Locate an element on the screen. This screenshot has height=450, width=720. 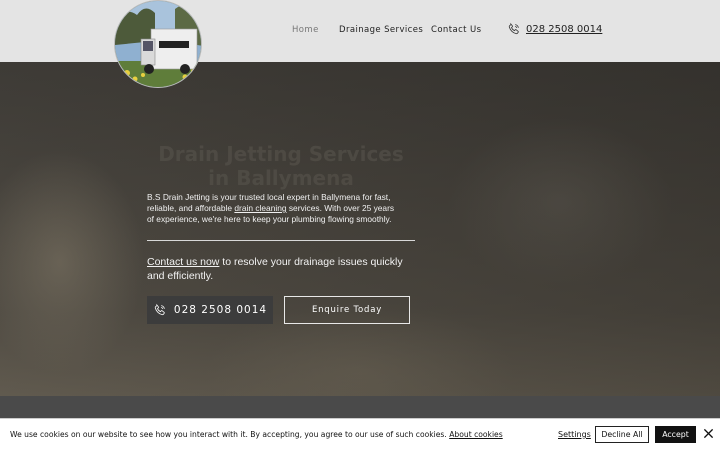
header-phone-link: 028 2508 0014 is located at coordinates (554, 29).